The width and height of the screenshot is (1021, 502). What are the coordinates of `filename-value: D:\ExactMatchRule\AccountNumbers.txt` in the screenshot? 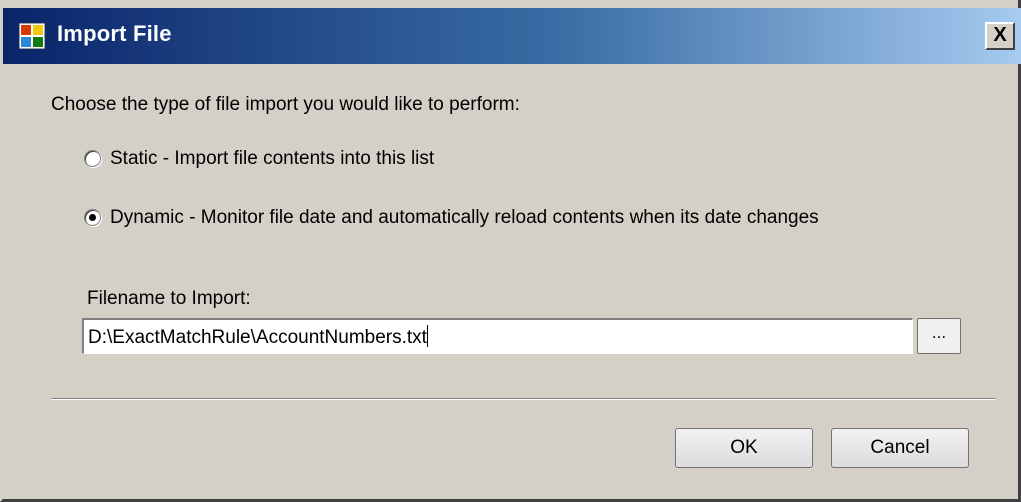 It's located at (257, 337).